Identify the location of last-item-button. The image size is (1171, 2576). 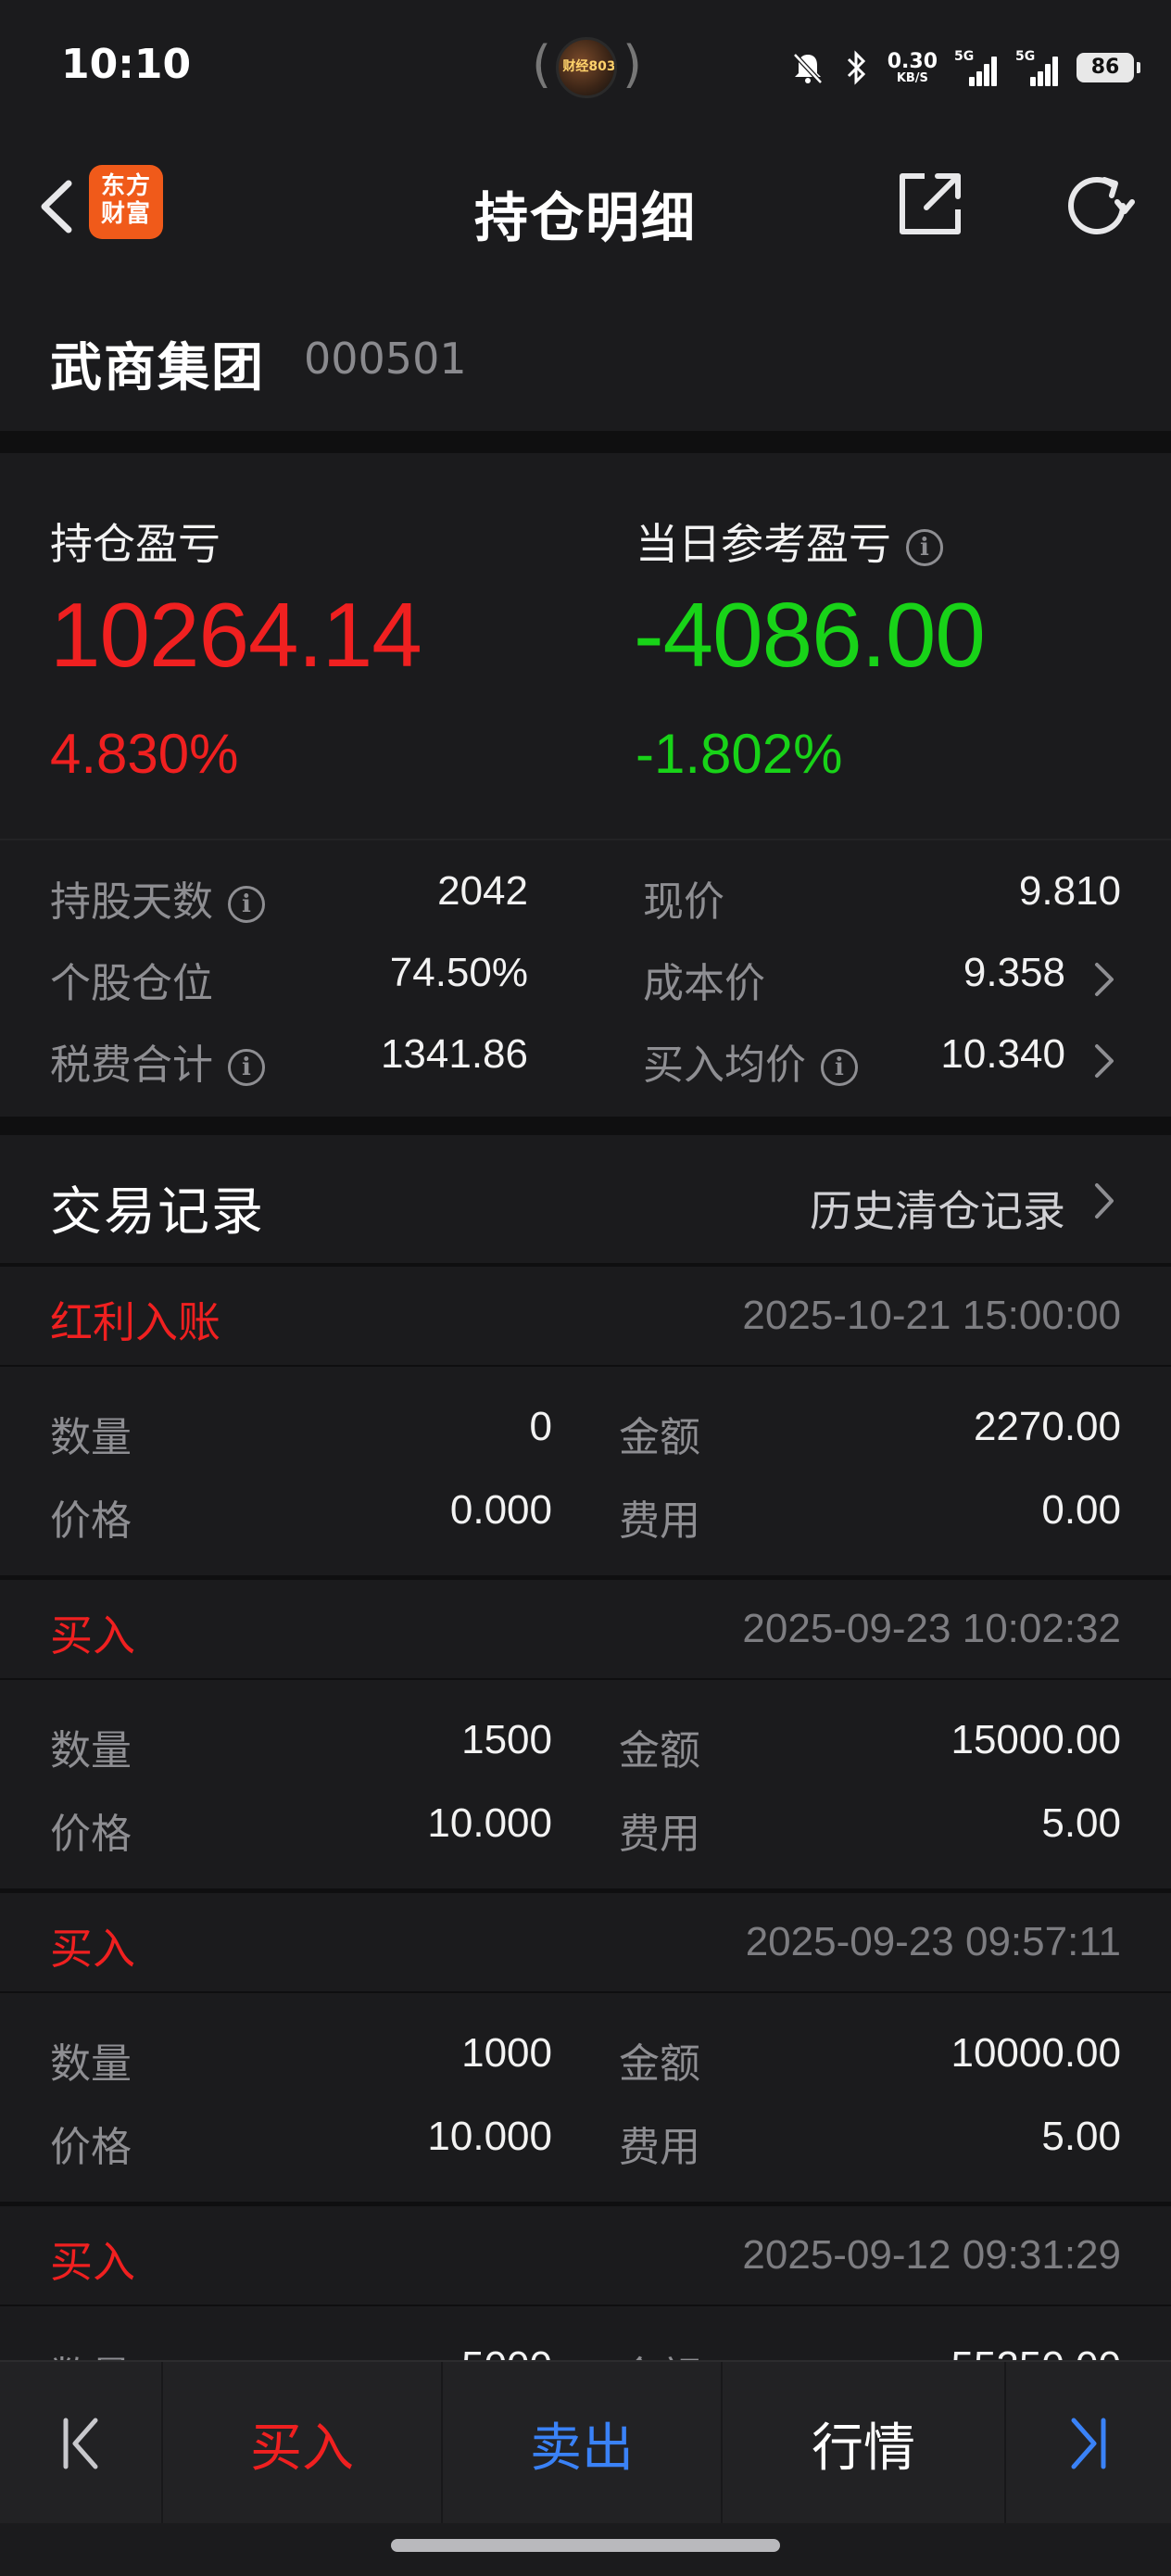
(1088, 2443).